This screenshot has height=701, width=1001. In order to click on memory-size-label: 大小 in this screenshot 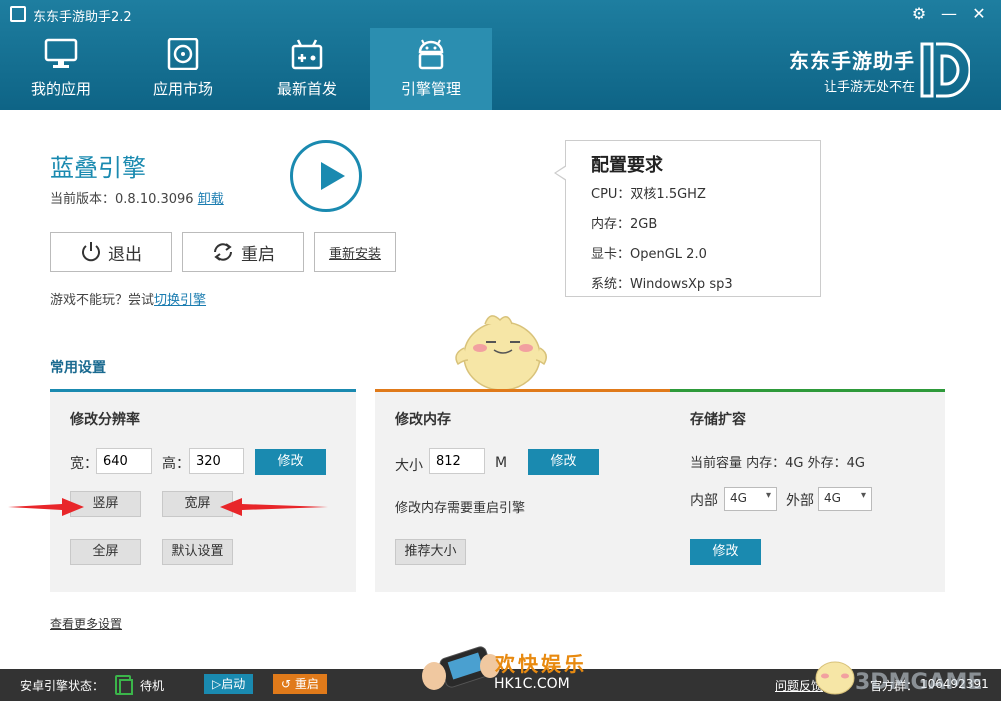, I will do `click(409, 466)`.